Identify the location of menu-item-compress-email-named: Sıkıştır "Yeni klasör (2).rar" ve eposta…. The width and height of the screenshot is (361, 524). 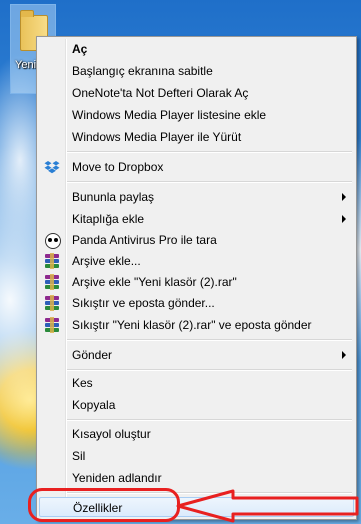
(196, 325).